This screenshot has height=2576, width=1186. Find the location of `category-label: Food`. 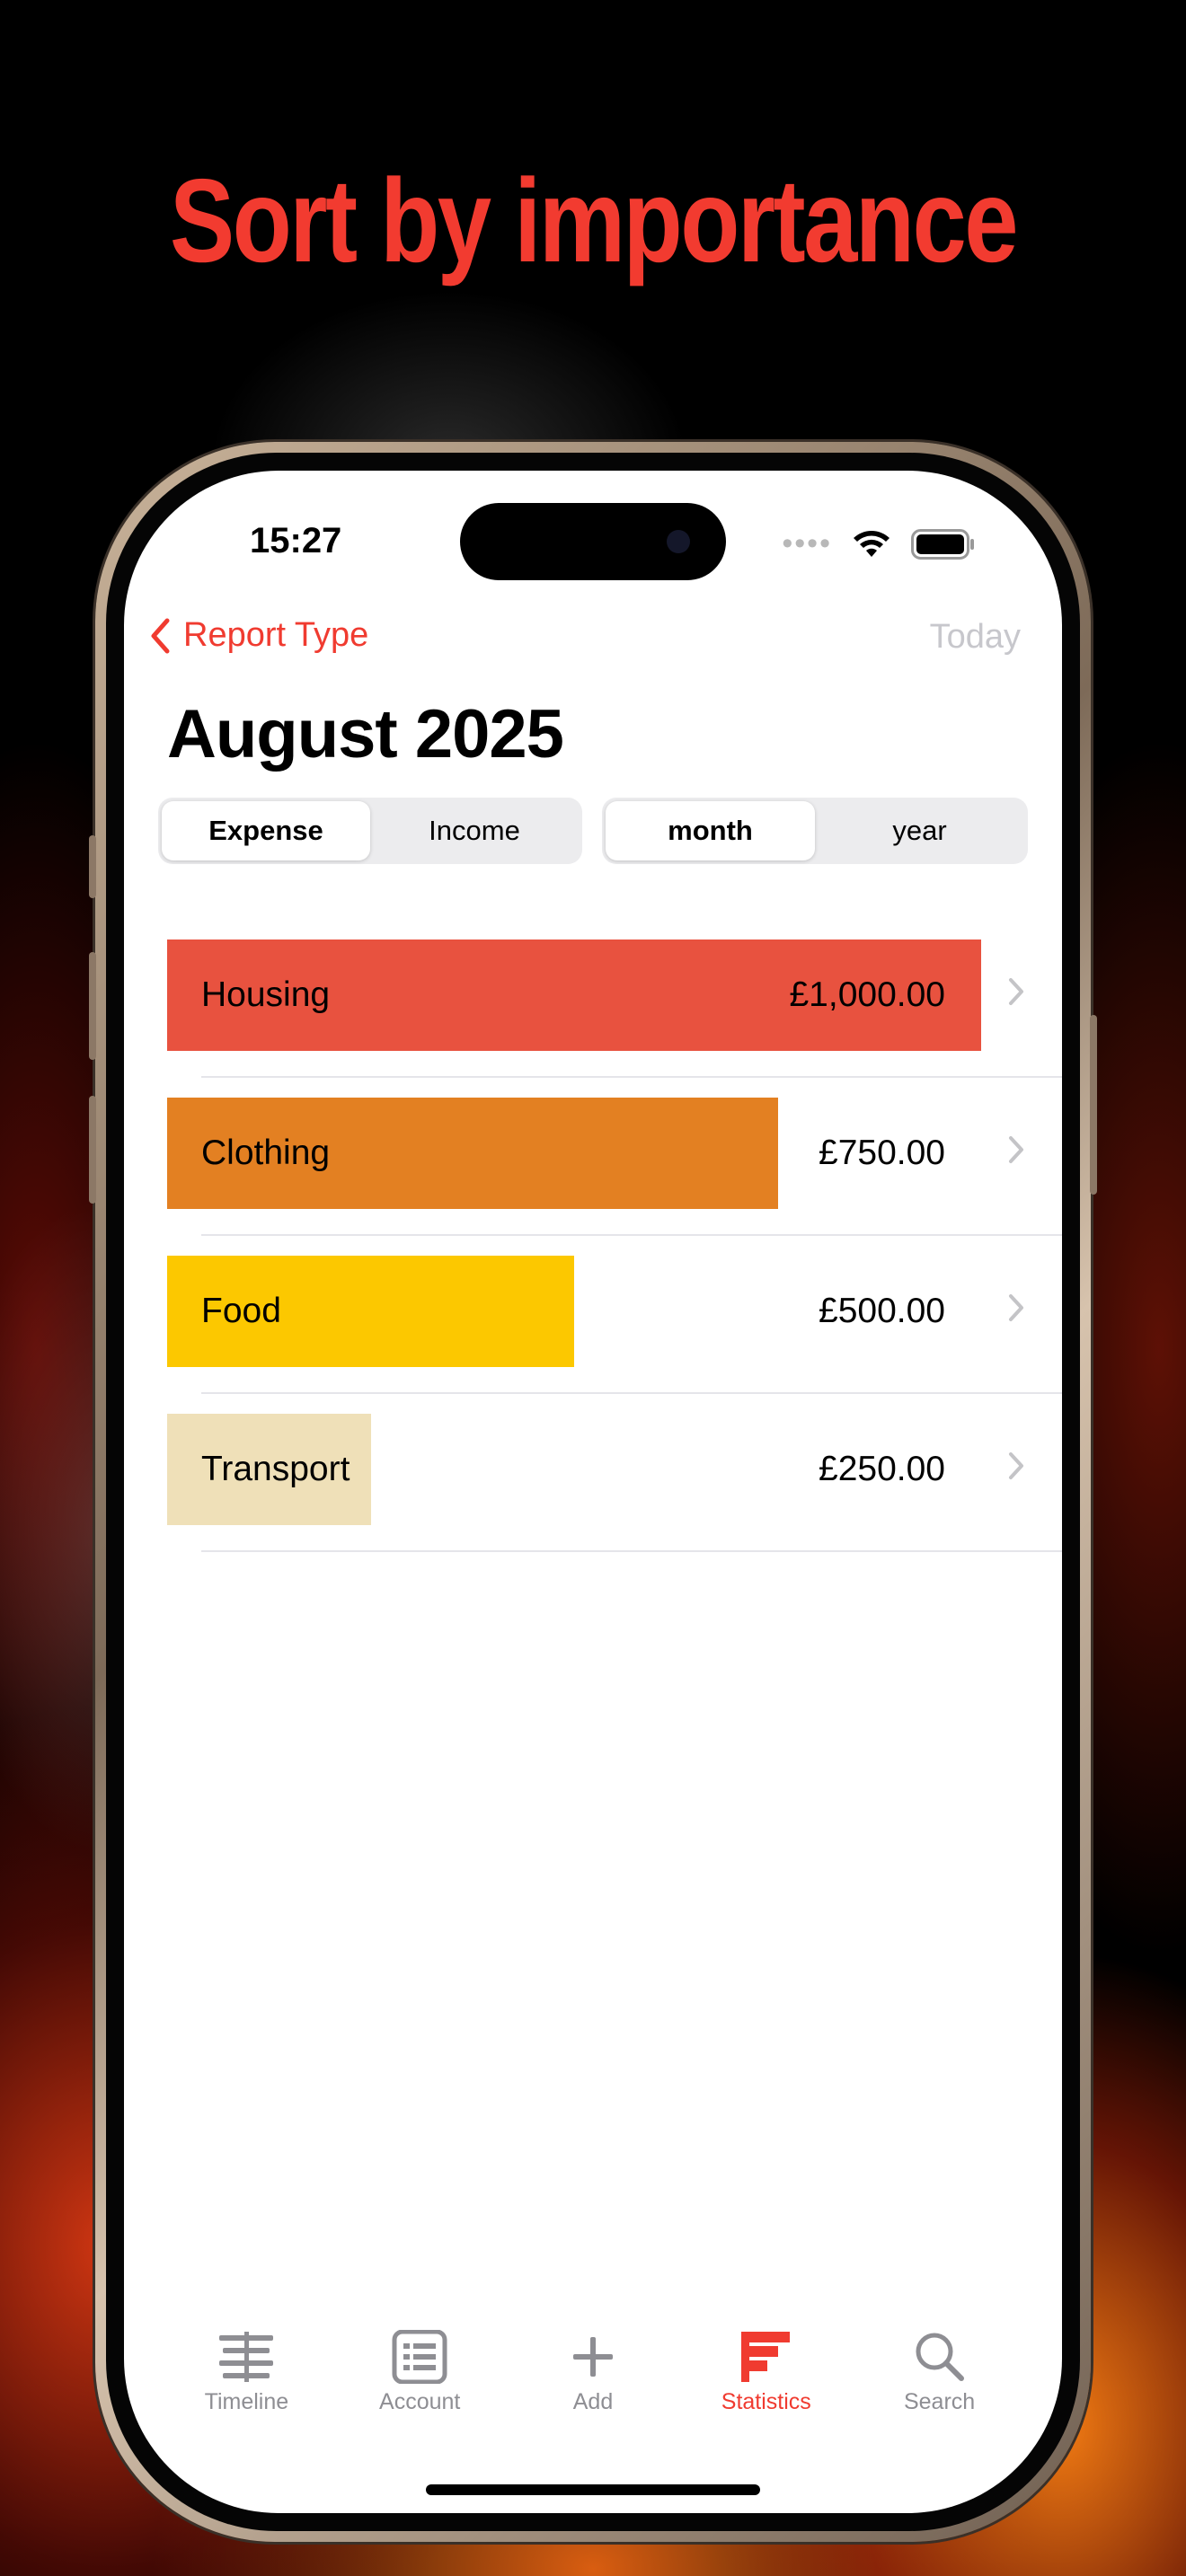

category-label: Food is located at coordinates (241, 1311).